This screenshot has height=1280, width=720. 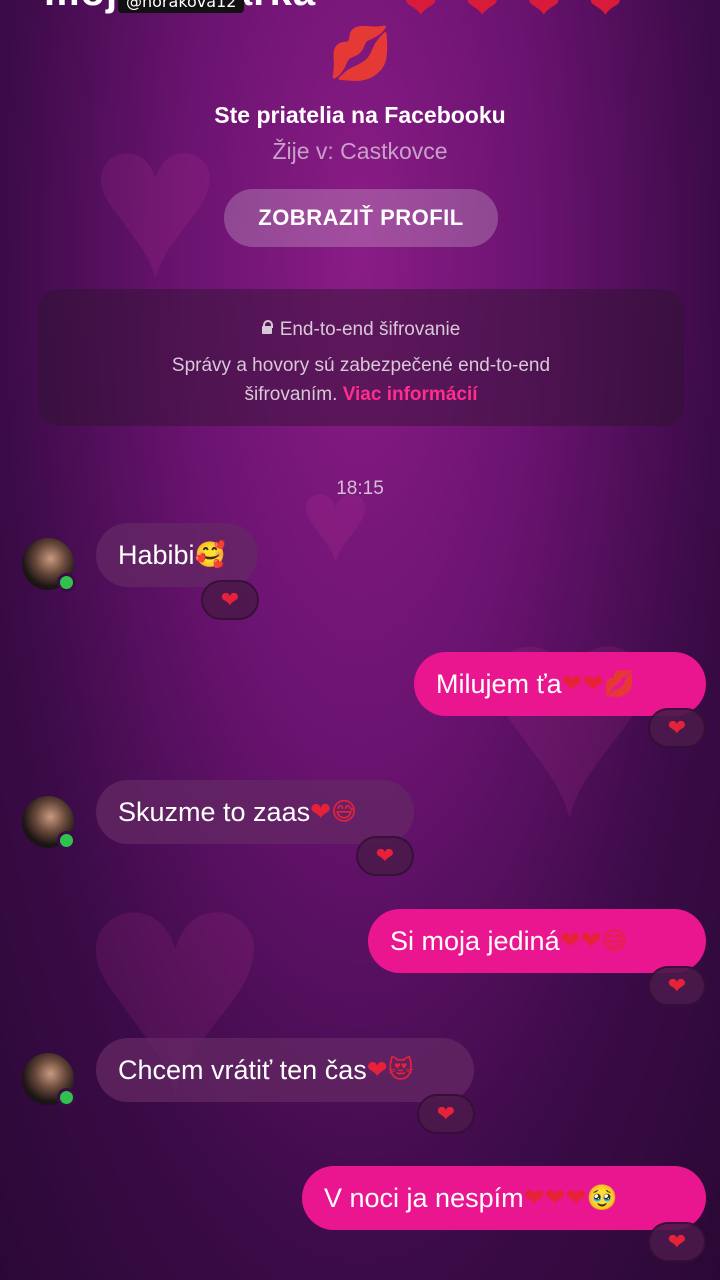 I want to click on more-info-link: Viac informácií, so click(x=410, y=394).